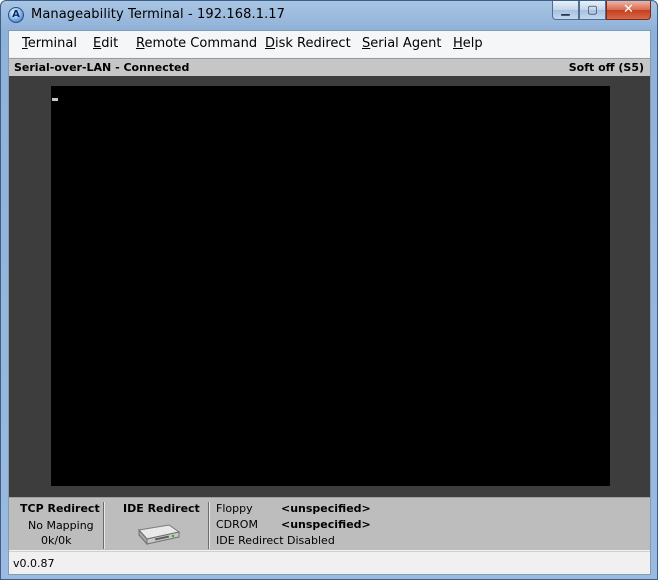 This screenshot has width=658, height=580. I want to click on close-icon: ✕, so click(628, 9).